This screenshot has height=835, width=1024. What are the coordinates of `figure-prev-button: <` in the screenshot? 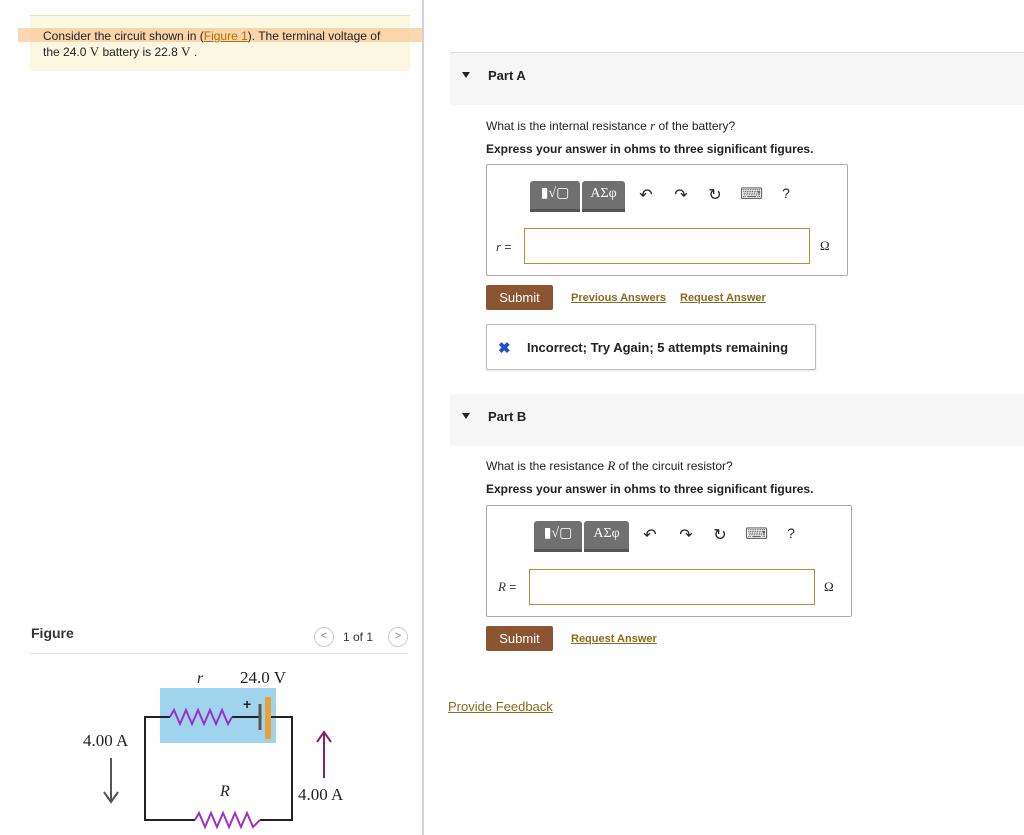 It's located at (324, 637).